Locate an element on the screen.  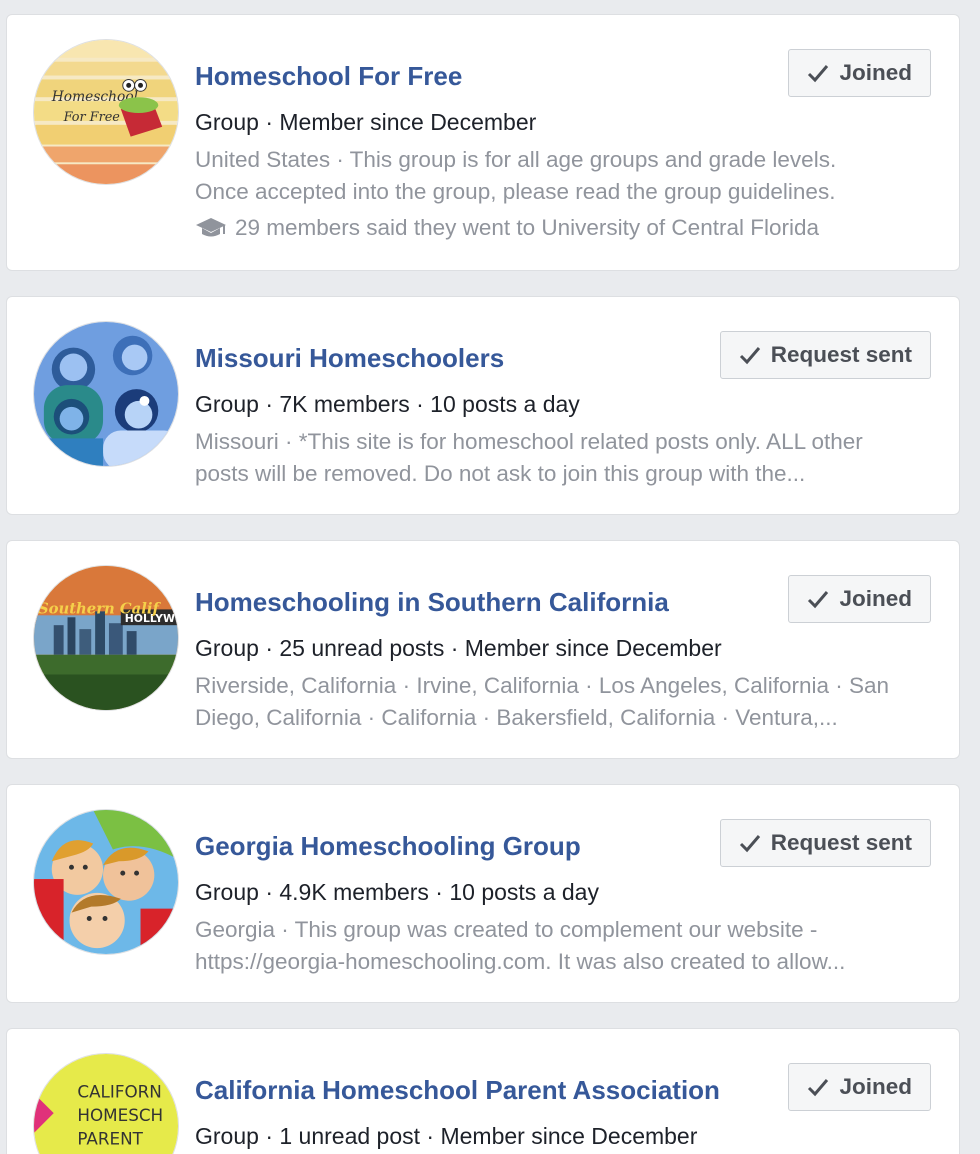
group-avatar: Homeschool For Free is located at coordinates (106, 112).